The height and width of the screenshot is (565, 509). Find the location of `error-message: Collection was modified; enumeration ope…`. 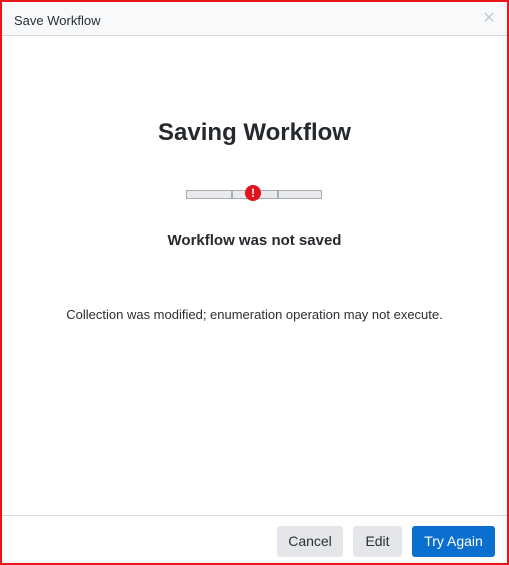

error-message: Collection was modified; enumeration ope… is located at coordinates (254, 314).